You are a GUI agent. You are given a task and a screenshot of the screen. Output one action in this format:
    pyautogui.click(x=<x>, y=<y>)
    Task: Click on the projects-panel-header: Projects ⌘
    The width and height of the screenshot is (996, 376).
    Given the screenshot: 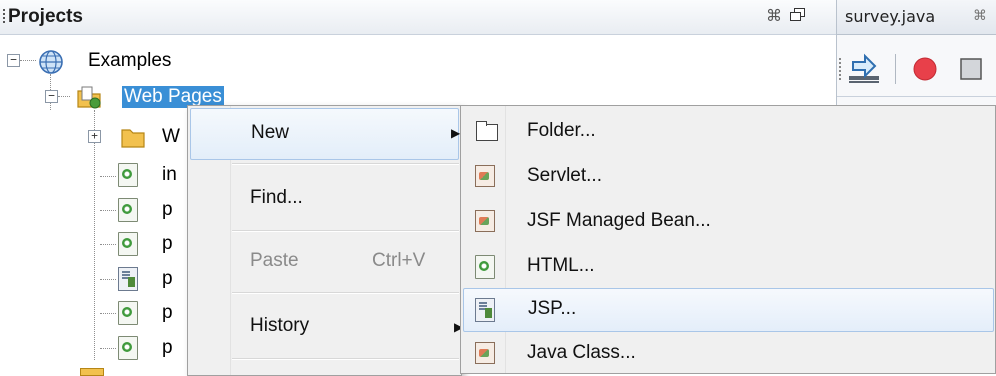 What is the action you would take?
    pyautogui.click(x=418, y=17)
    